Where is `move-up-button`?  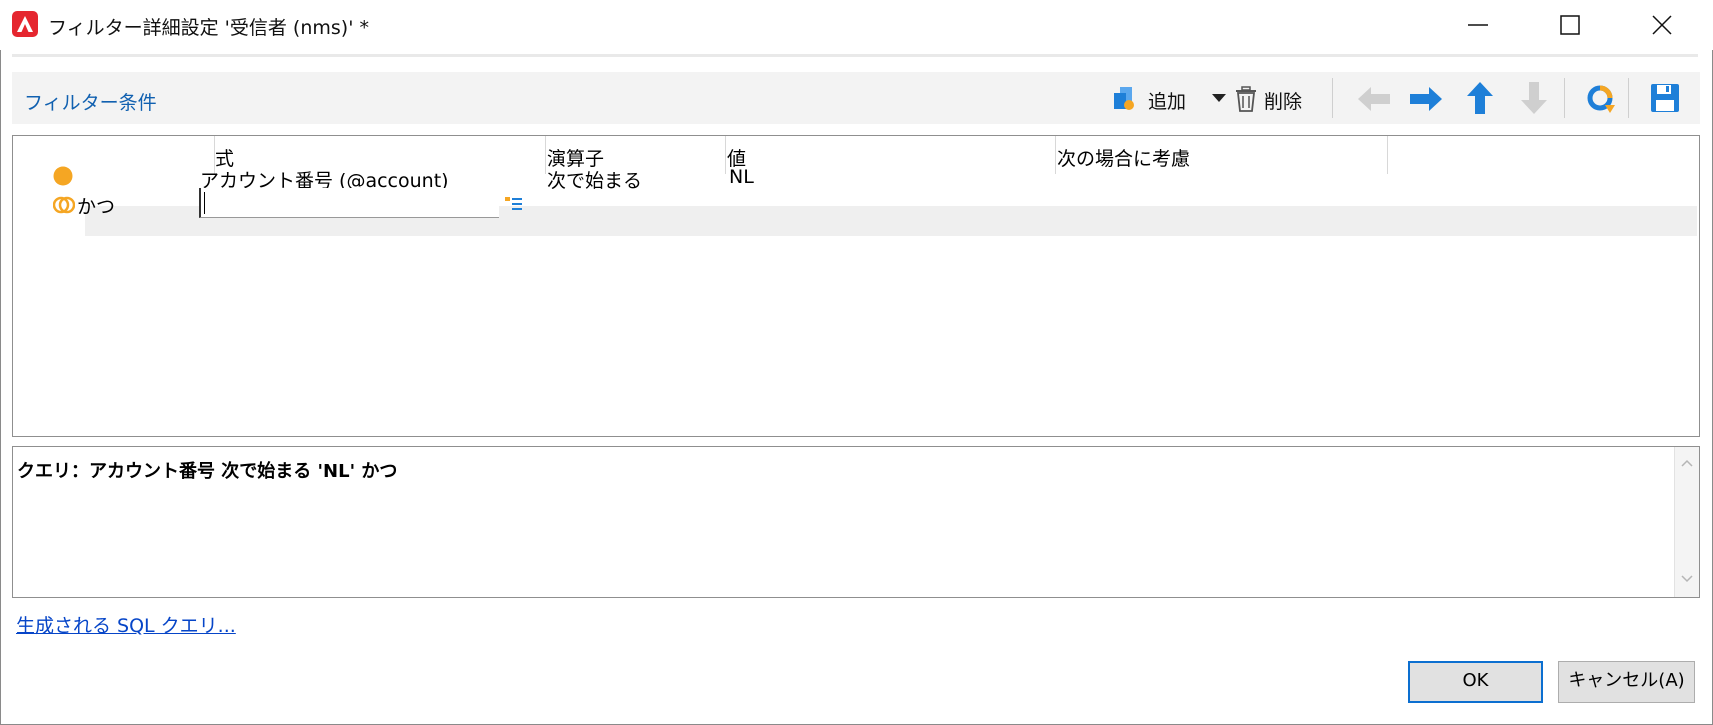 move-up-button is located at coordinates (1480, 98).